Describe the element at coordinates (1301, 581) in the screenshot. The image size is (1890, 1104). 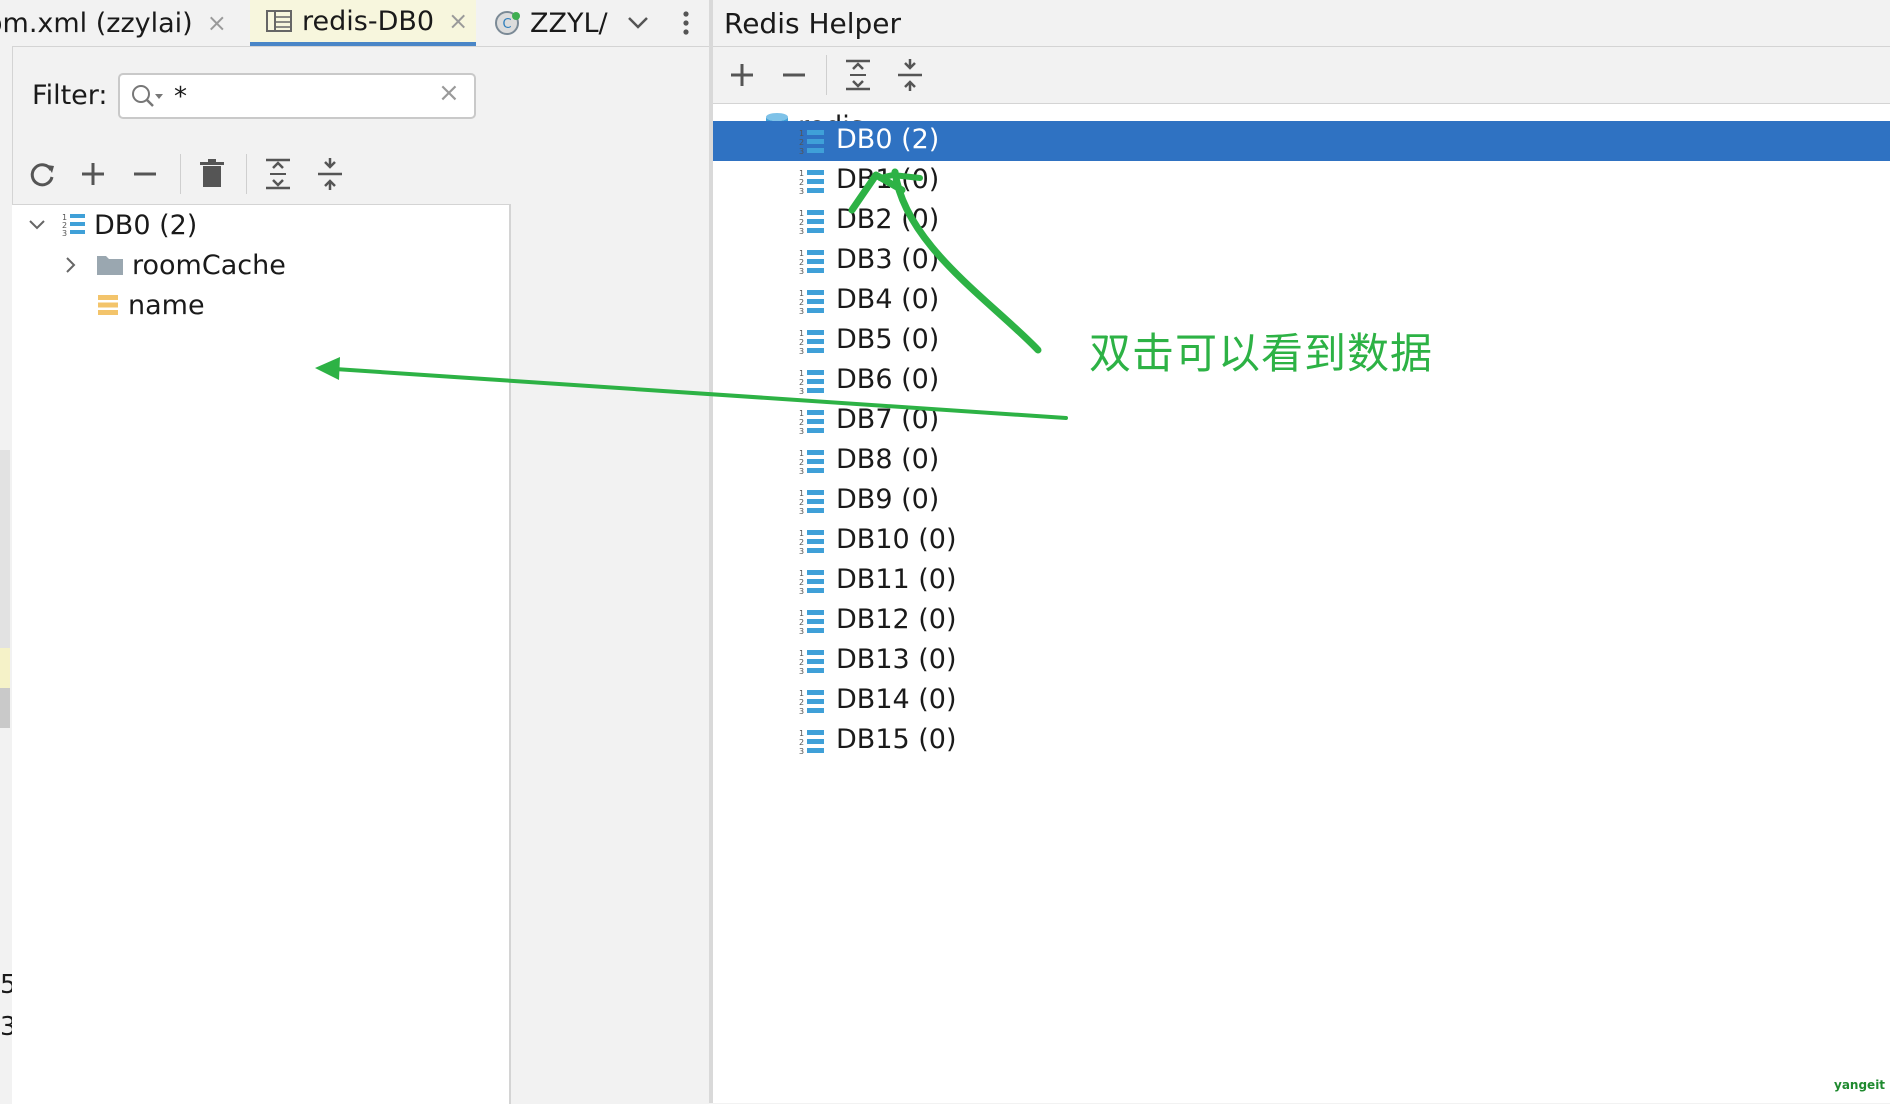
I see `tree-node-db11: 1 2 3 DB11 (0)` at that location.